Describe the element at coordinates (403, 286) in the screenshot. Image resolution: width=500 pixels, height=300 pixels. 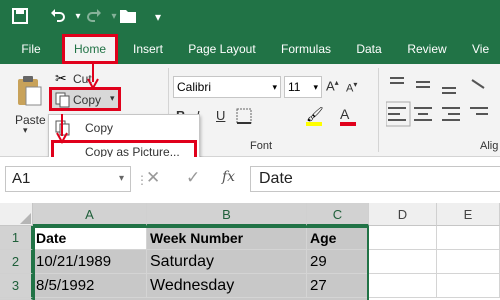
I see `cell-d3` at that location.